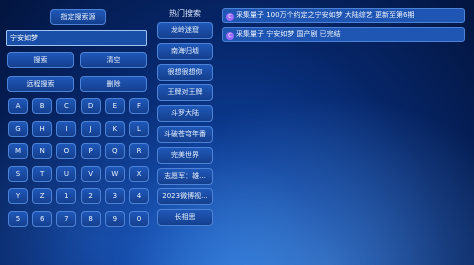  Describe the element at coordinates (185, 30) in the screenshot. I see `hot-search-item: 龙岭迷窟` at that location.